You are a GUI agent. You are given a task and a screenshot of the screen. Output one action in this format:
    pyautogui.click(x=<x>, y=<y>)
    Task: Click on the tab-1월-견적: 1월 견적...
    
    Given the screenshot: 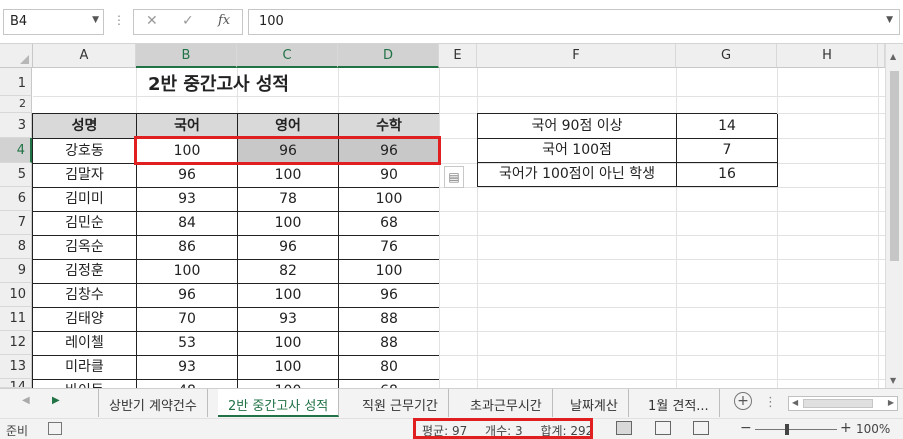 What is the action you would take?
    pyautogui.click(x=679, y=403)
    